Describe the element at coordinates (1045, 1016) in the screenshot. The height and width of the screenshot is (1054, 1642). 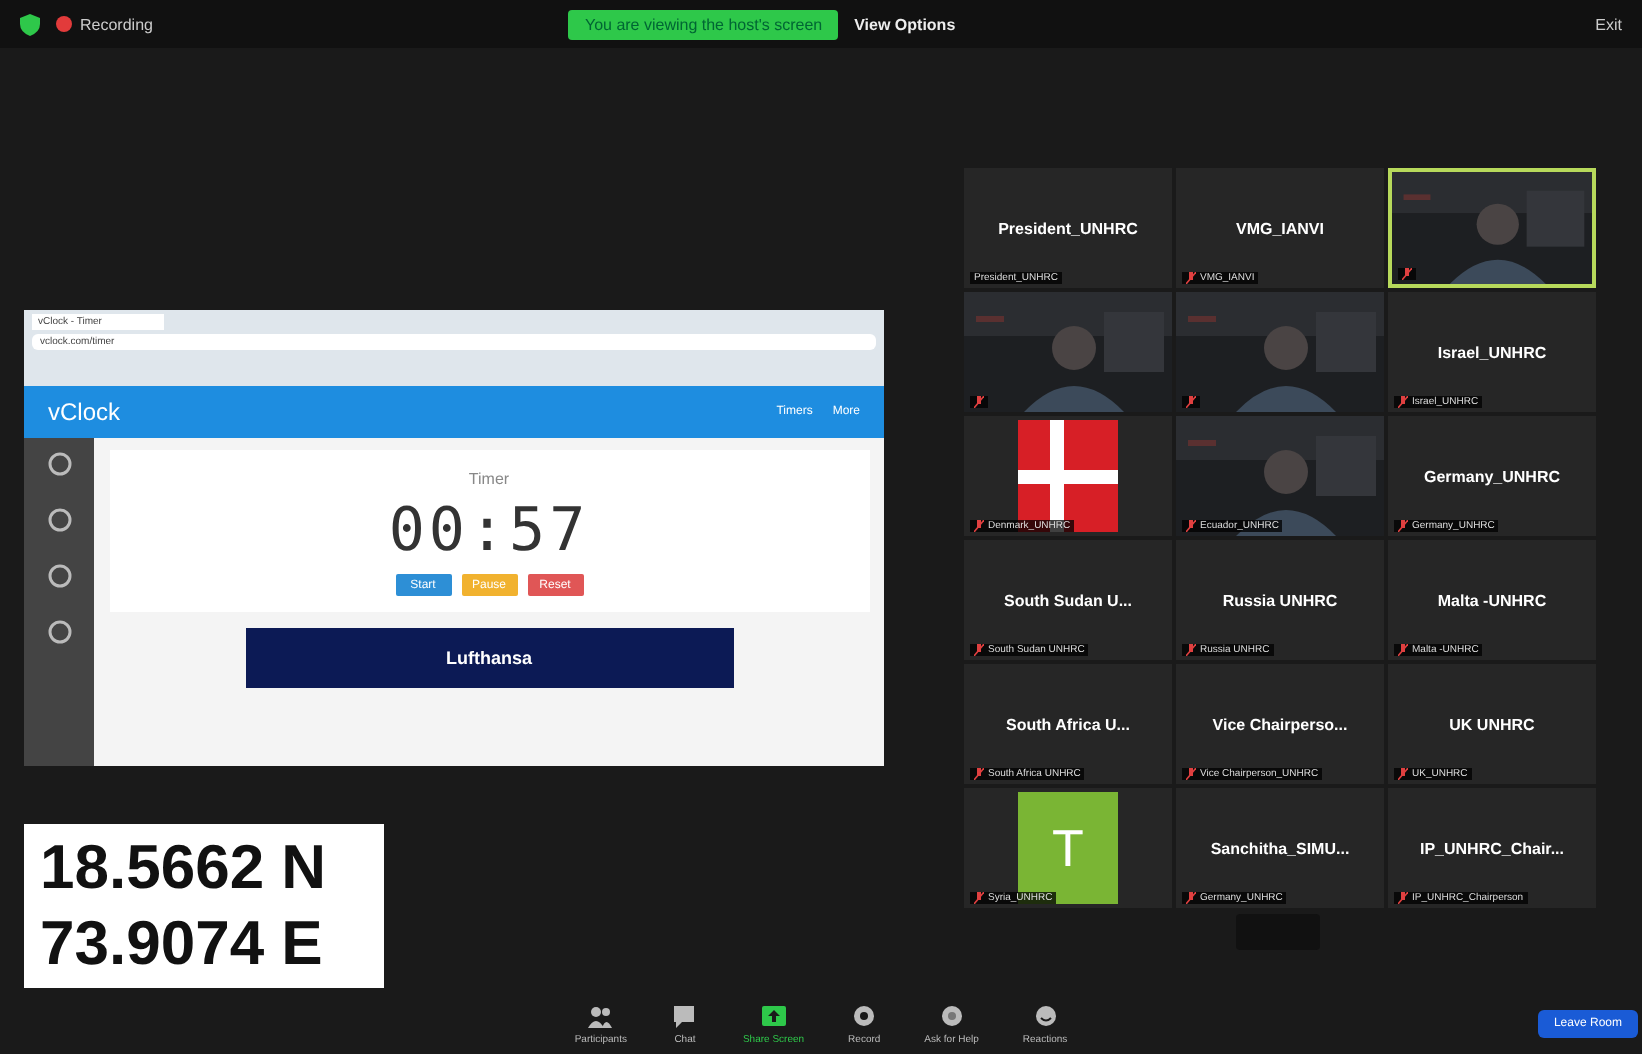
I see `smiley-icon` at that location.